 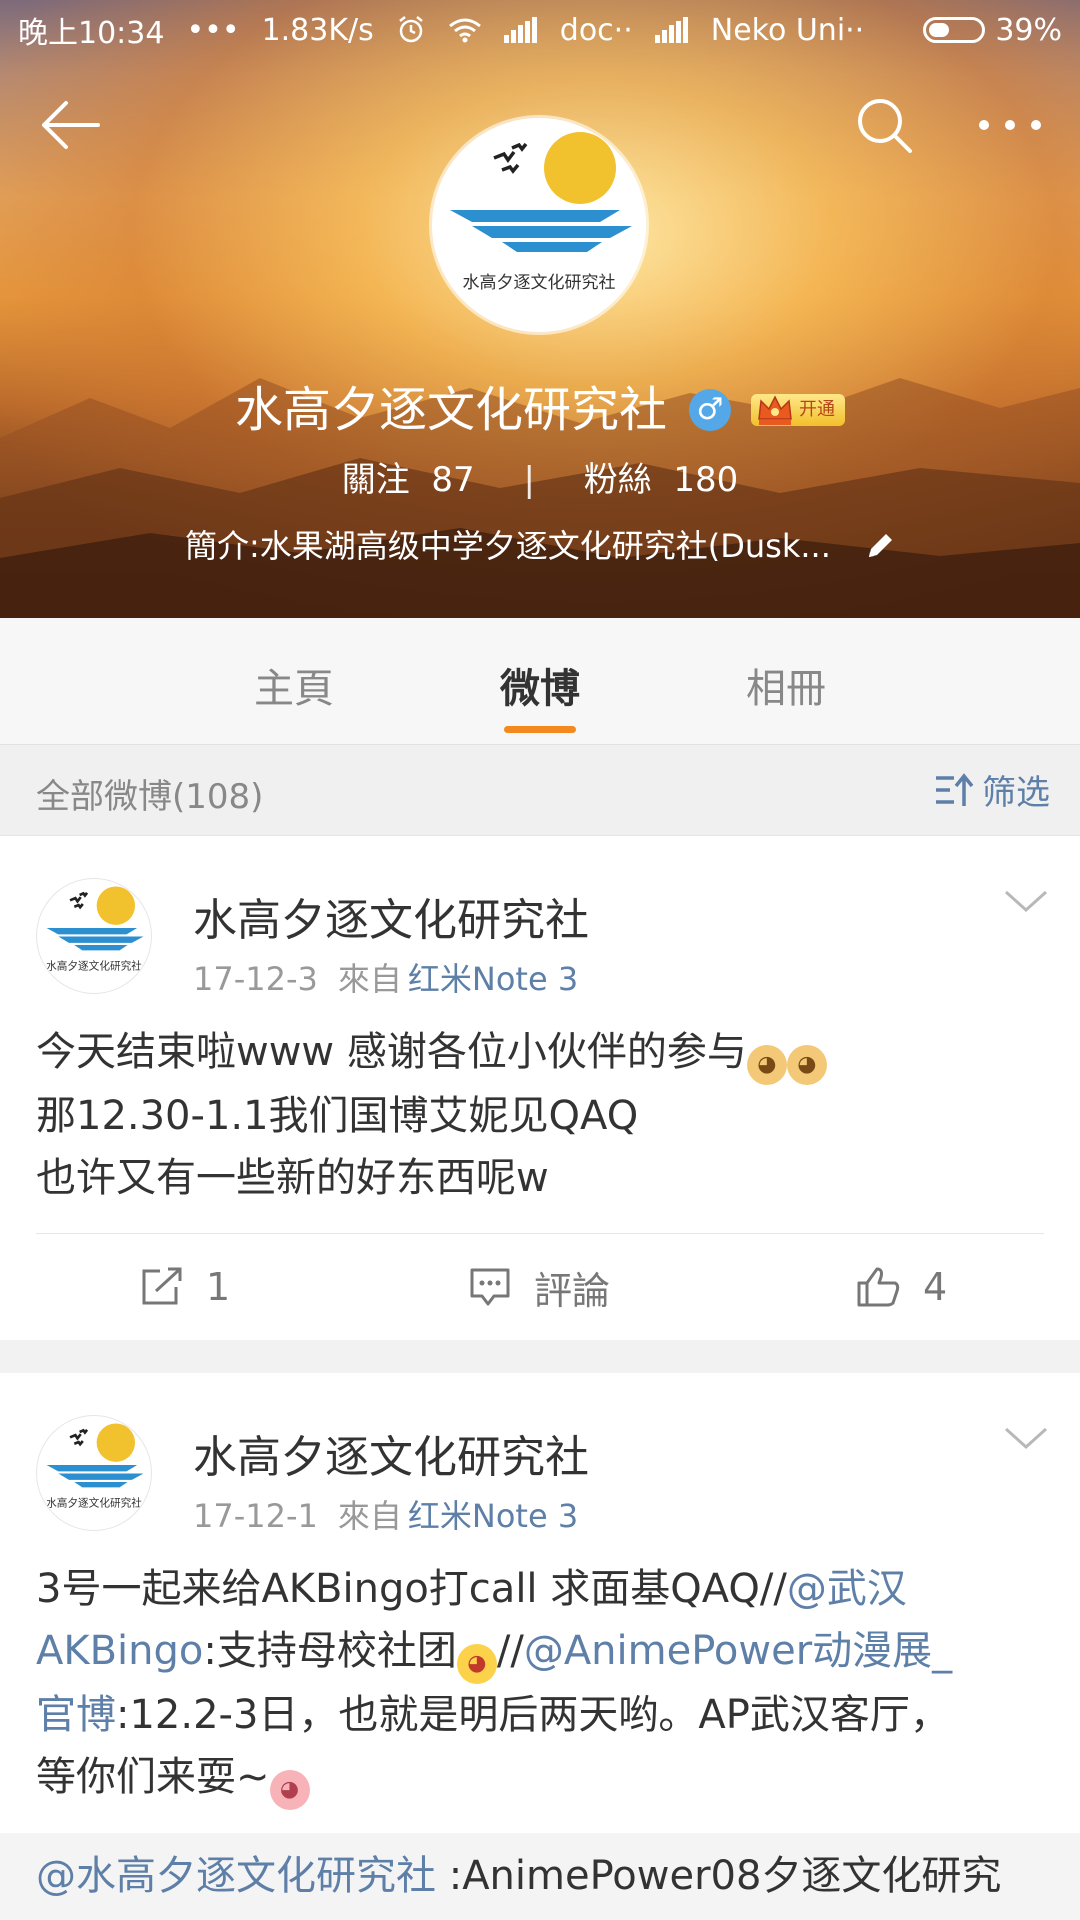 What do you see at coordinates (617, 480) in the screenshot?
I see `fans-label: 粉絲` at bounding box center [617, 480].